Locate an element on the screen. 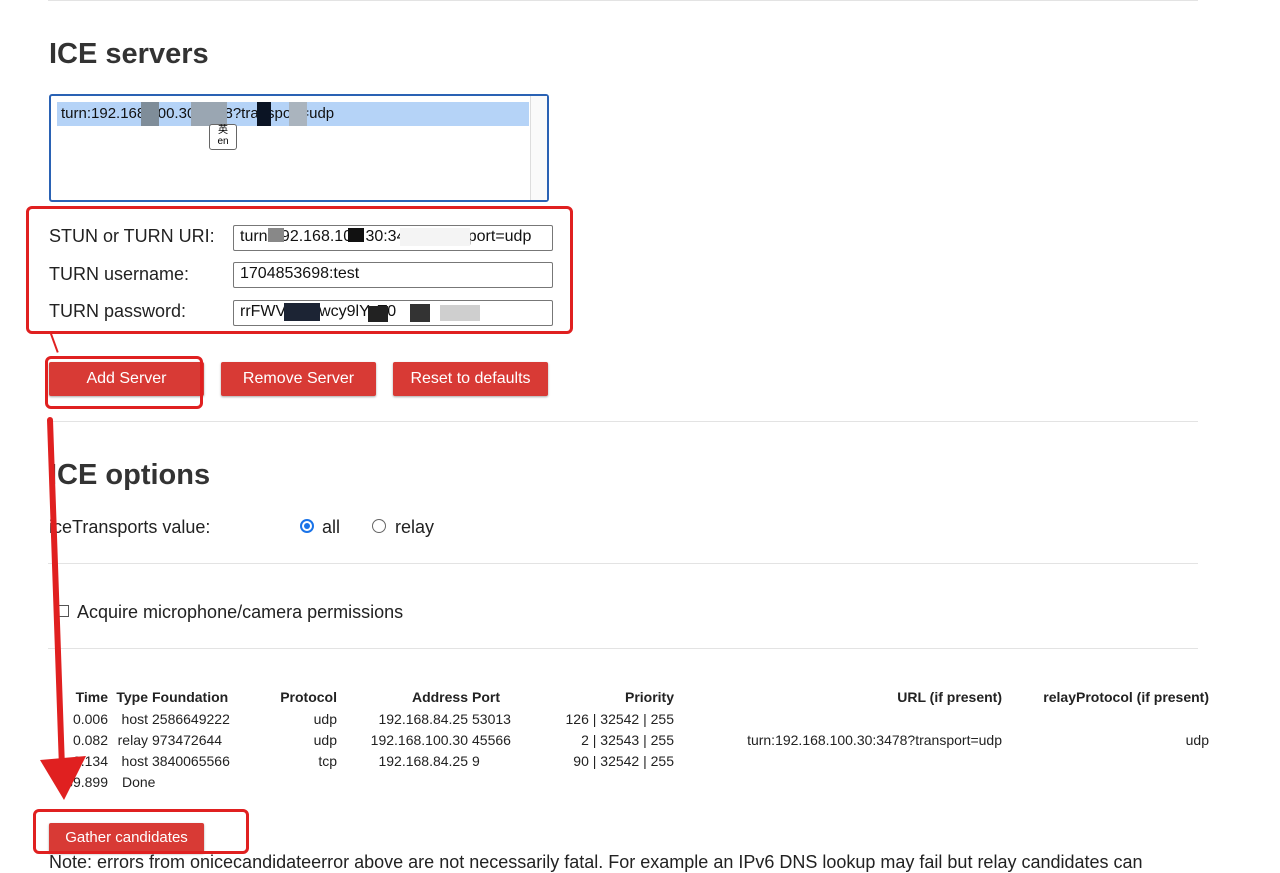  annotation-box-gather is located at coordinates (141, 831).